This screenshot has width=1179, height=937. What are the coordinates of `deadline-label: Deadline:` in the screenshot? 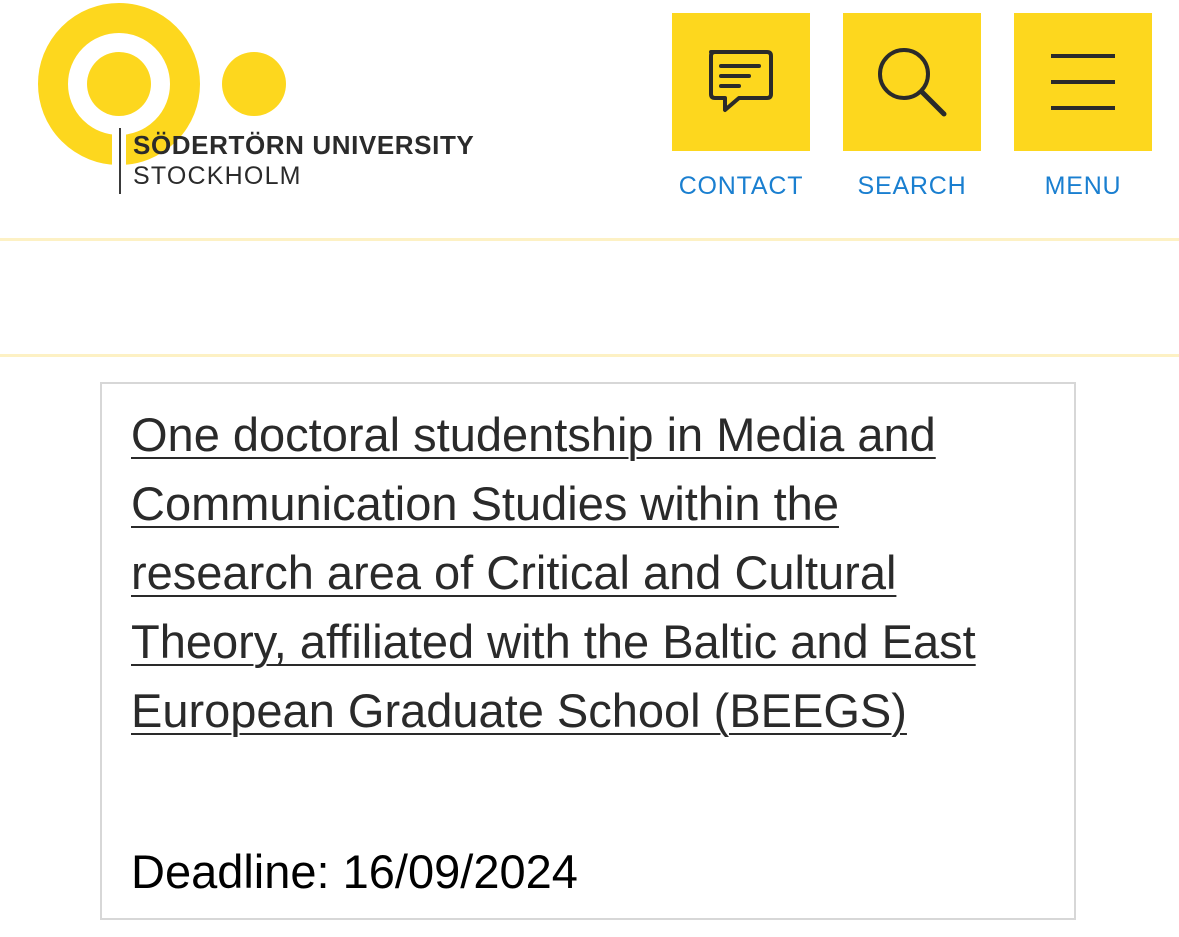 It's located at (230, 871).